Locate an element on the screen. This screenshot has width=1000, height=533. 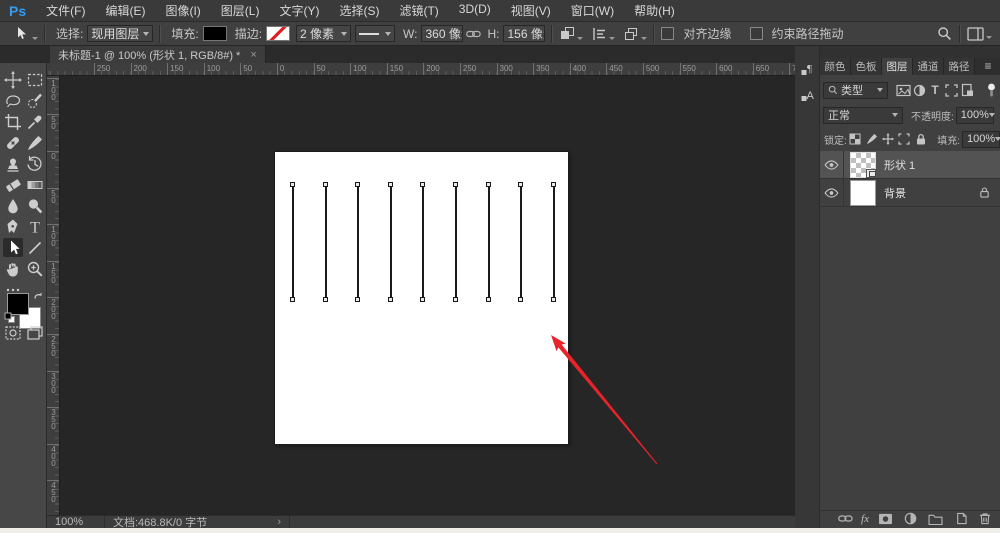
history-brush-tool is located at coordinates (35, 163).